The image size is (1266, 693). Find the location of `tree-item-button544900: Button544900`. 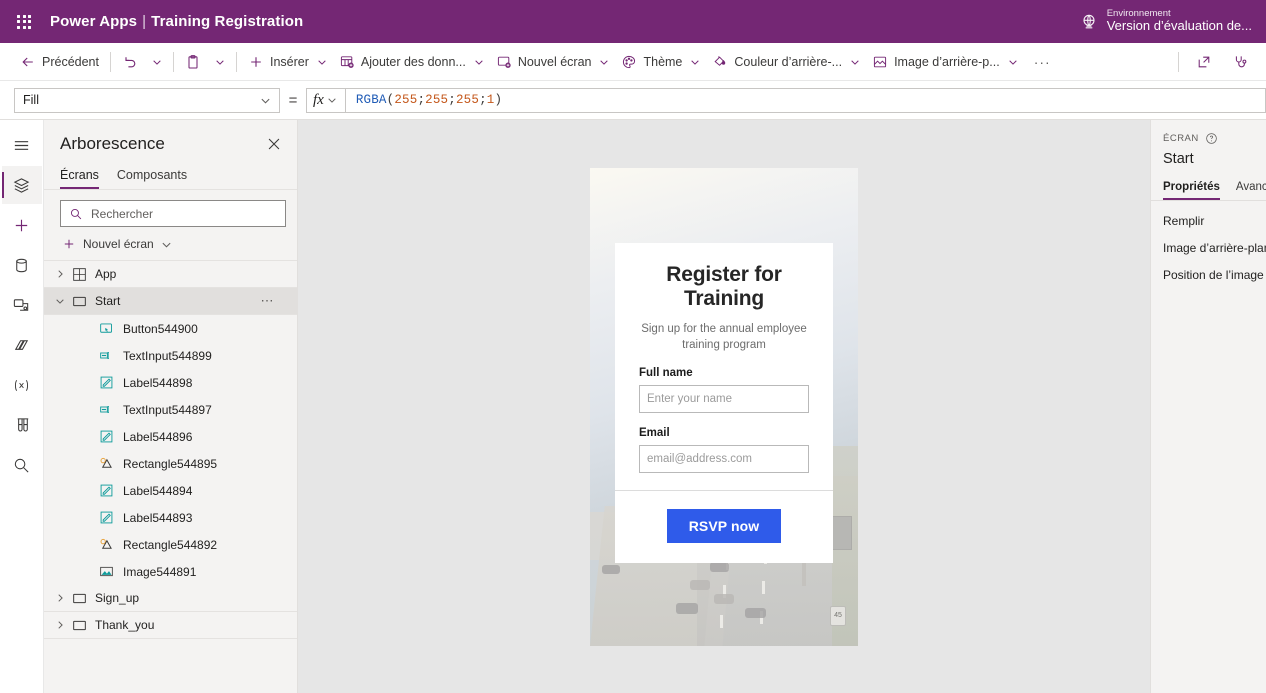

tree-item-button544900: Button544900 is located at coordinates (170, 328).